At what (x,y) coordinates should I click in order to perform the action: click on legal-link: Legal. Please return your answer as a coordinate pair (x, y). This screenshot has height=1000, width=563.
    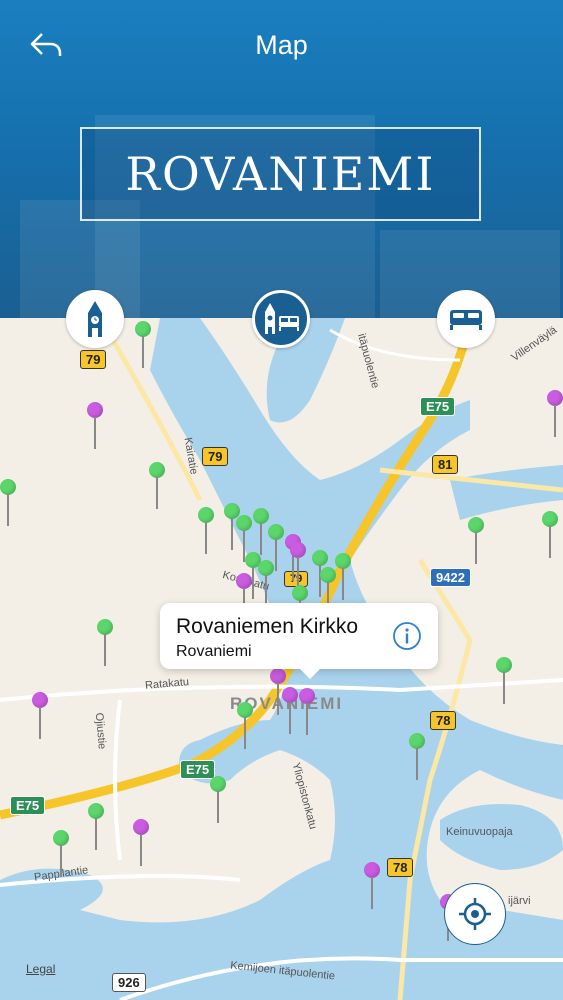
    Looking at the image, I should click on (40, 969).